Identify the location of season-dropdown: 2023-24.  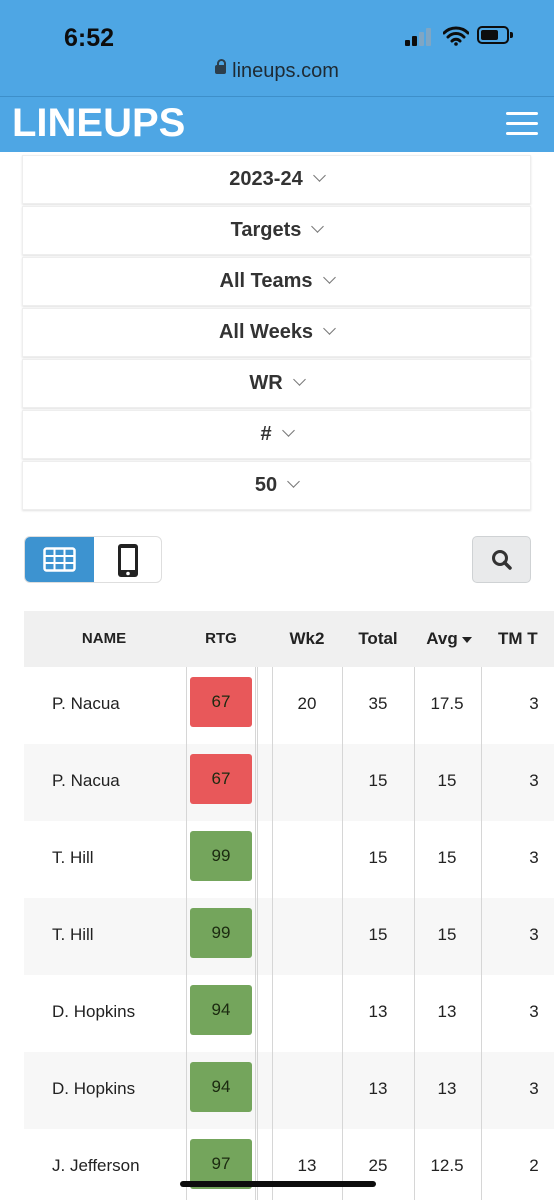
(276, 179).